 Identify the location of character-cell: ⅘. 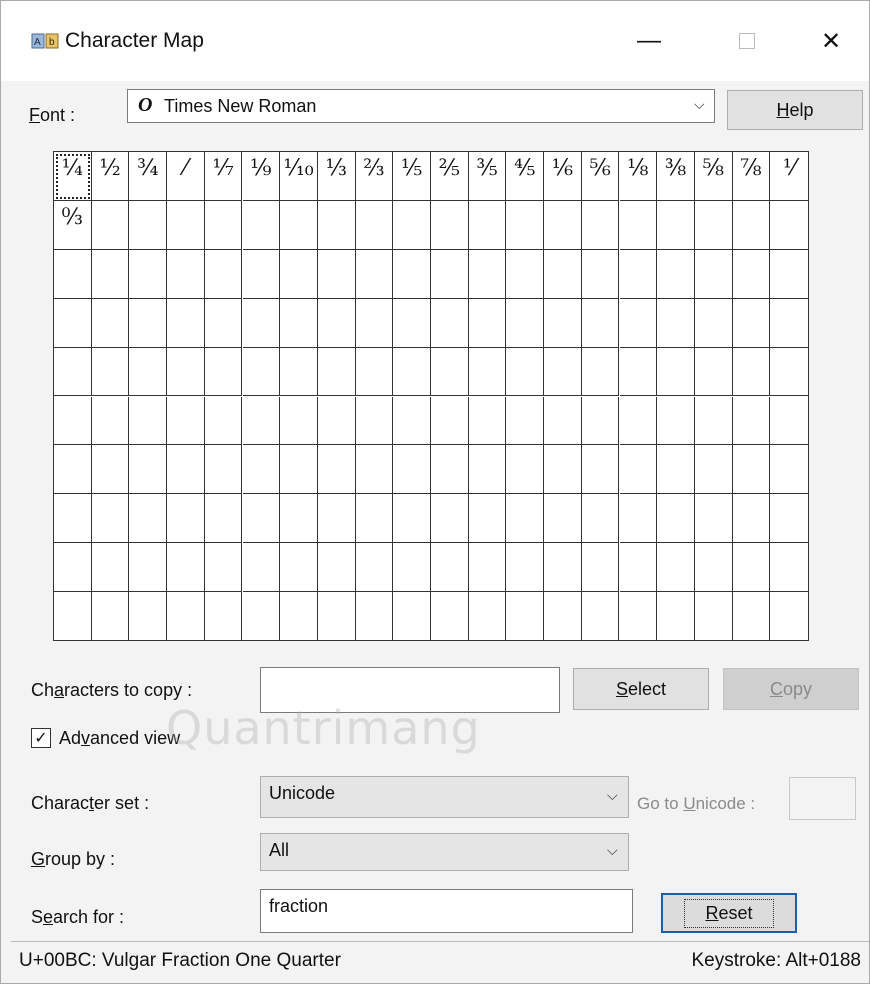
(525, 176).